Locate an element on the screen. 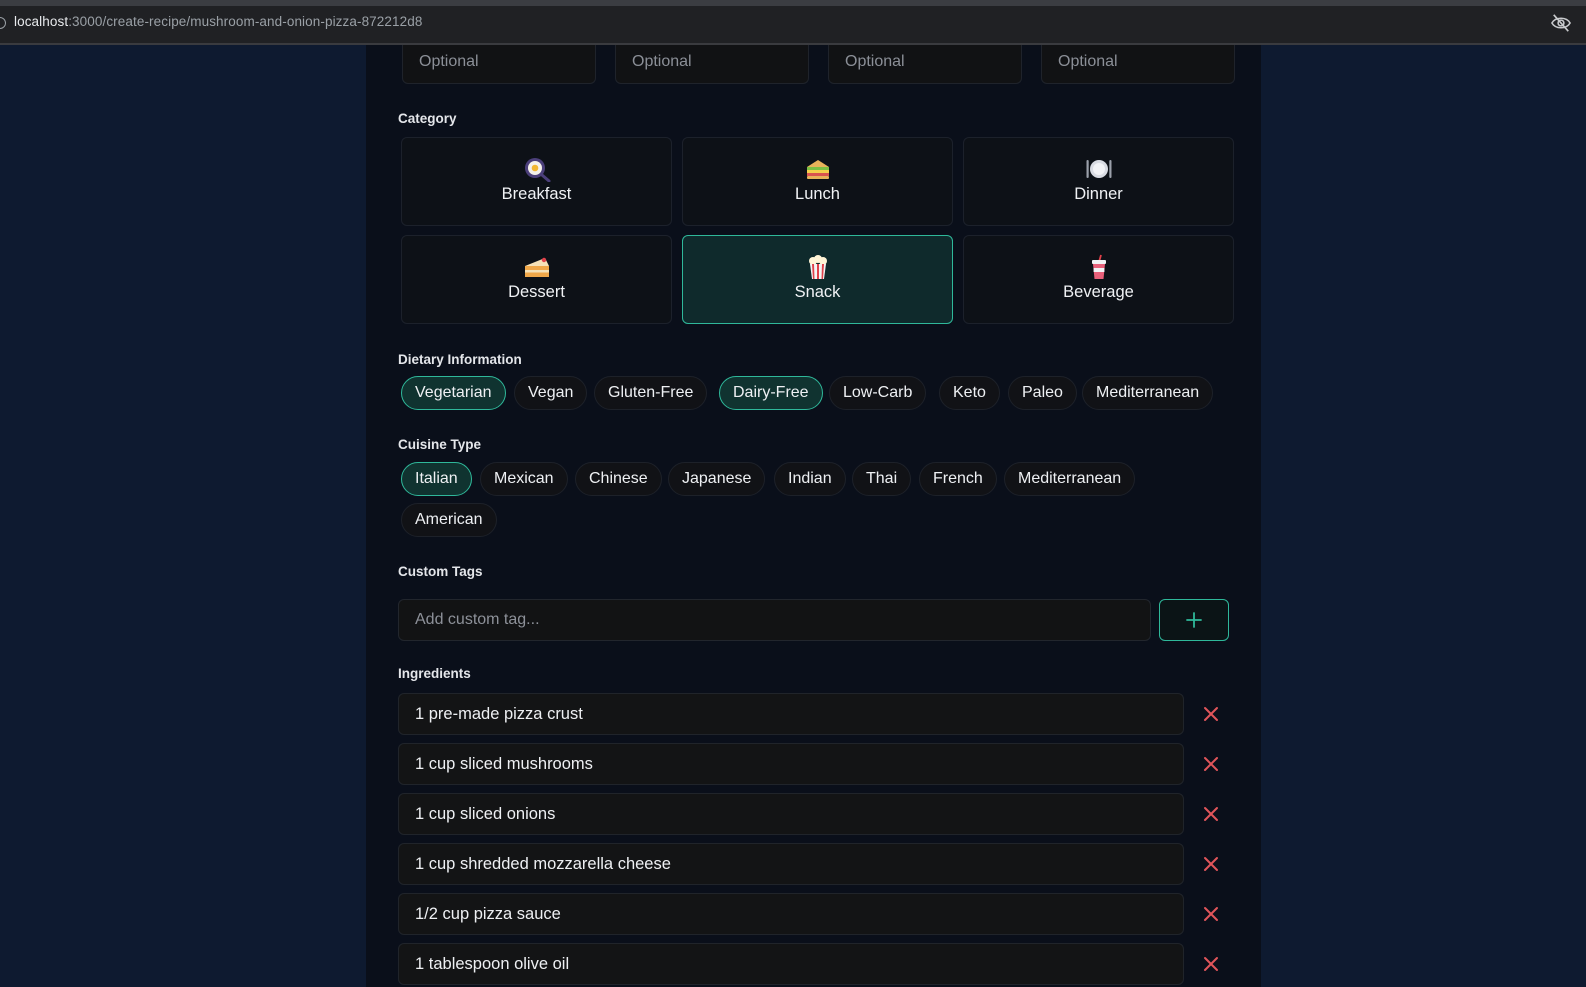 The width and height of the screenshot is (1586, 987). dietary-chip-low-carb: Low-Carb is located at coordinates (878, 393).